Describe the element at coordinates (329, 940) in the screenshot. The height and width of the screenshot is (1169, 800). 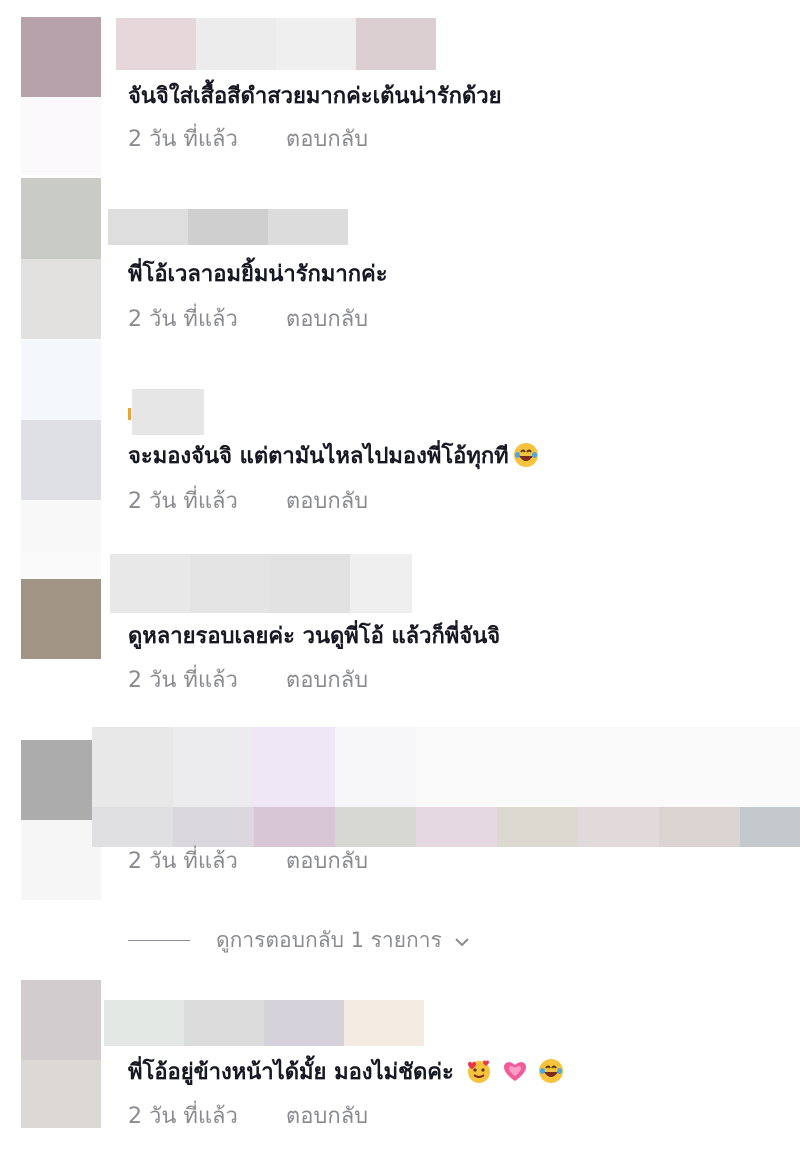
I see `view-replies-label: ดูการตอบกลับ 1 รายการ` at that location.